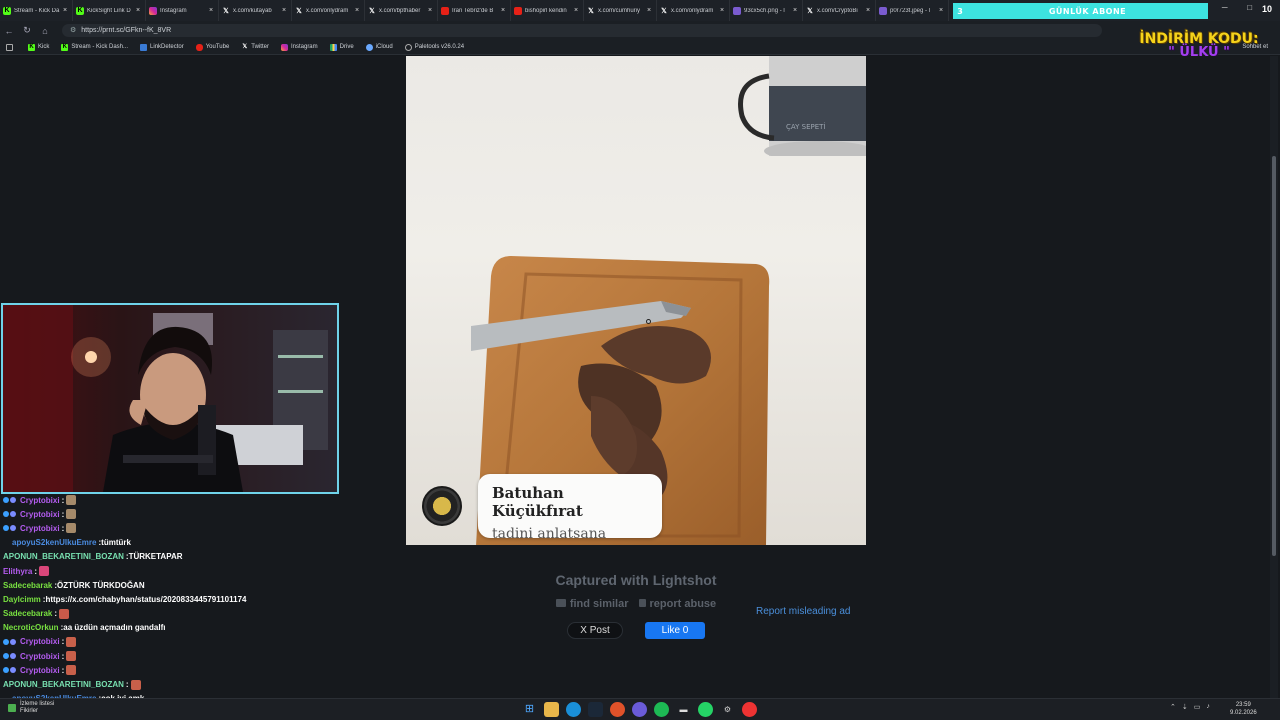 This screenshot has height=720, width=1280. I want to click on media-icon: ▬, so click(683, 709).